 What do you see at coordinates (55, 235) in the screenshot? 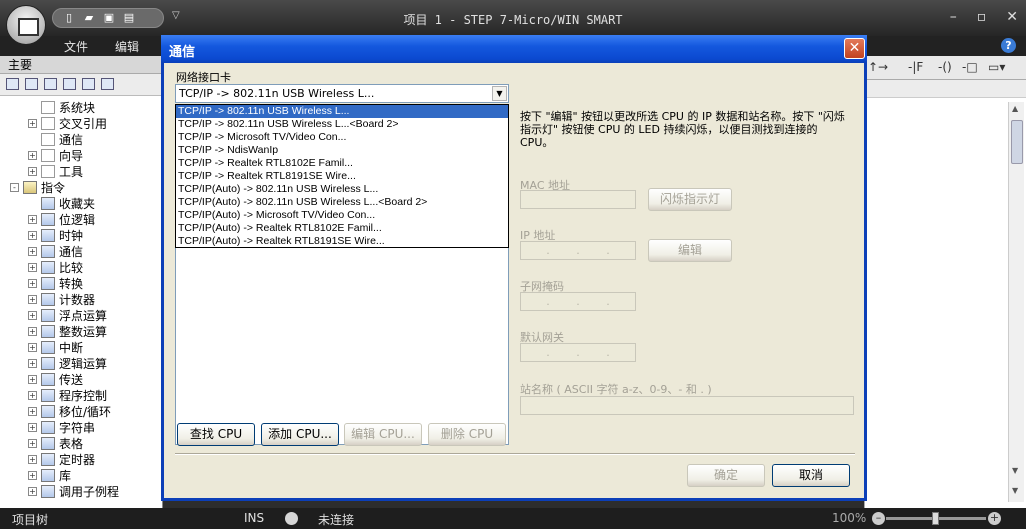
I see `tree-item: + 时钟` at bounding box center [55, 235].